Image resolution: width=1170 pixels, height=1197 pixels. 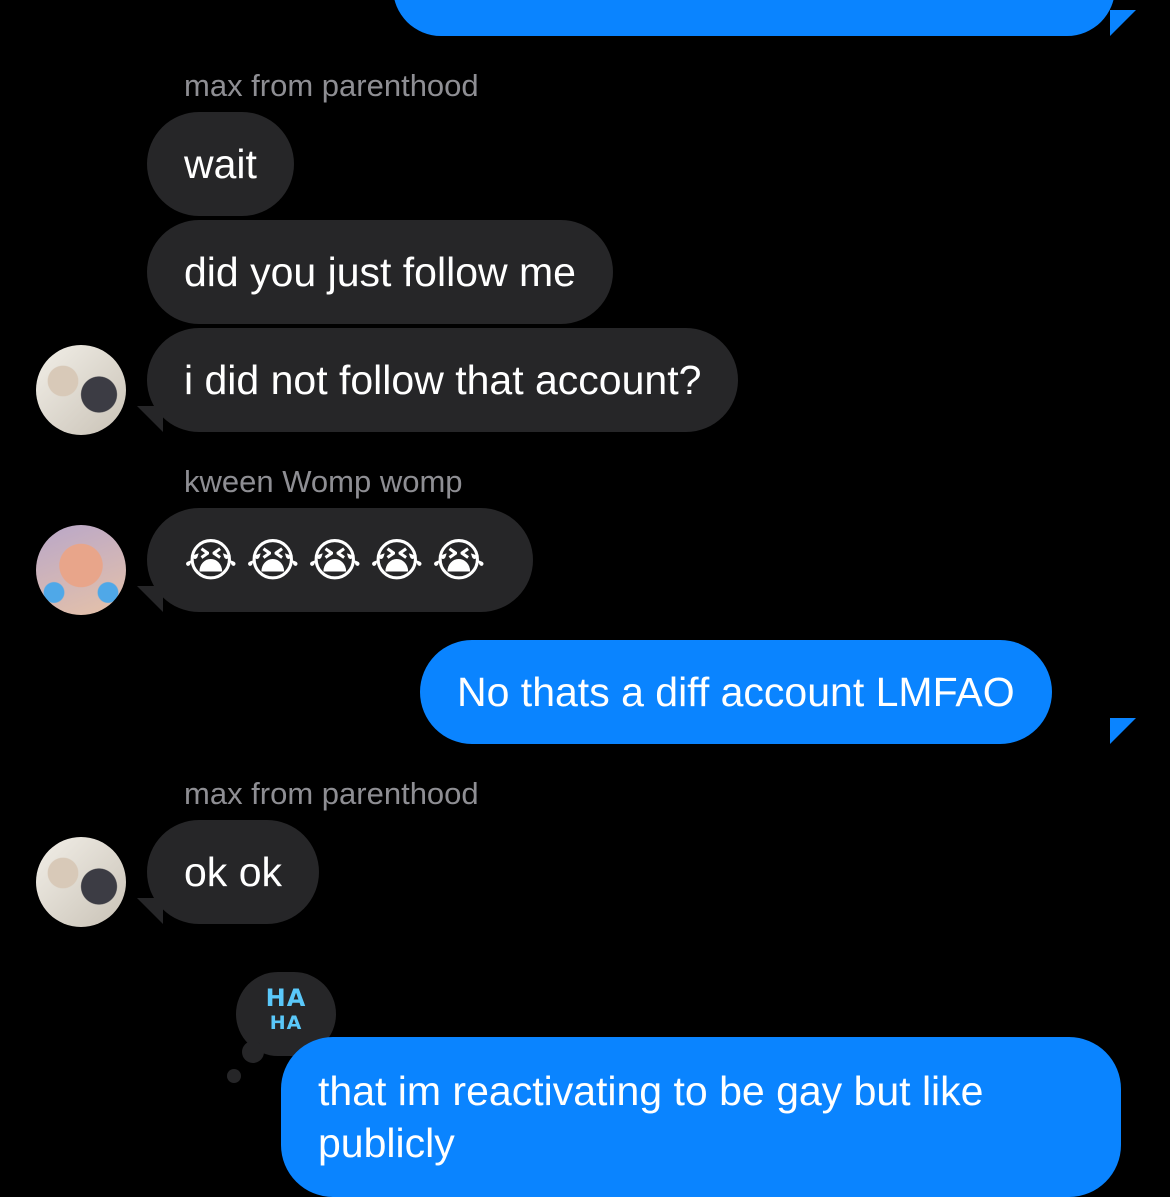 What do you see at coordinates (736, 692) in the screenshot?
I see `message-bubble-outgoing: No thats a diff account LMFAO` at bounding box center [736, 692].